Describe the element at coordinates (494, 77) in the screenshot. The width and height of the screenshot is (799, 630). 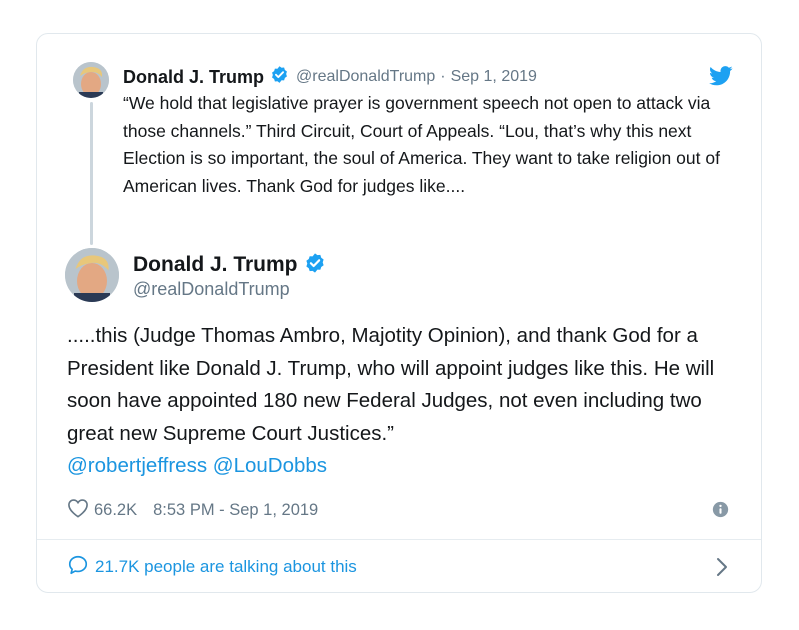
I see `reply-date: Sep 1, 2019` at that location.